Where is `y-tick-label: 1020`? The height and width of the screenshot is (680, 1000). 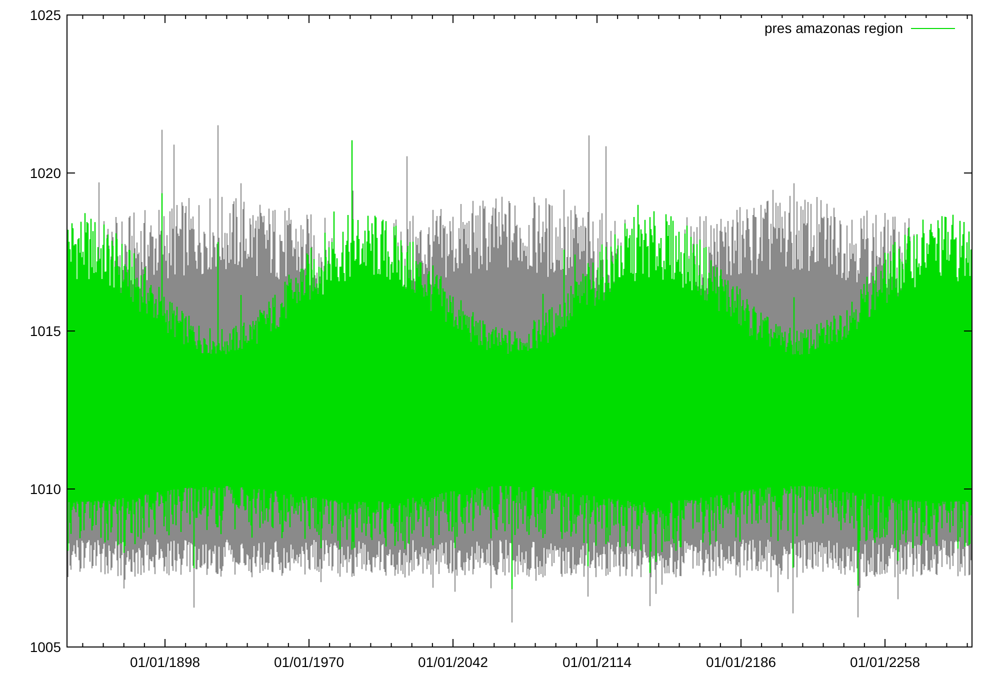
y-tick-label: 1020 is located at coordinates (45, 173).